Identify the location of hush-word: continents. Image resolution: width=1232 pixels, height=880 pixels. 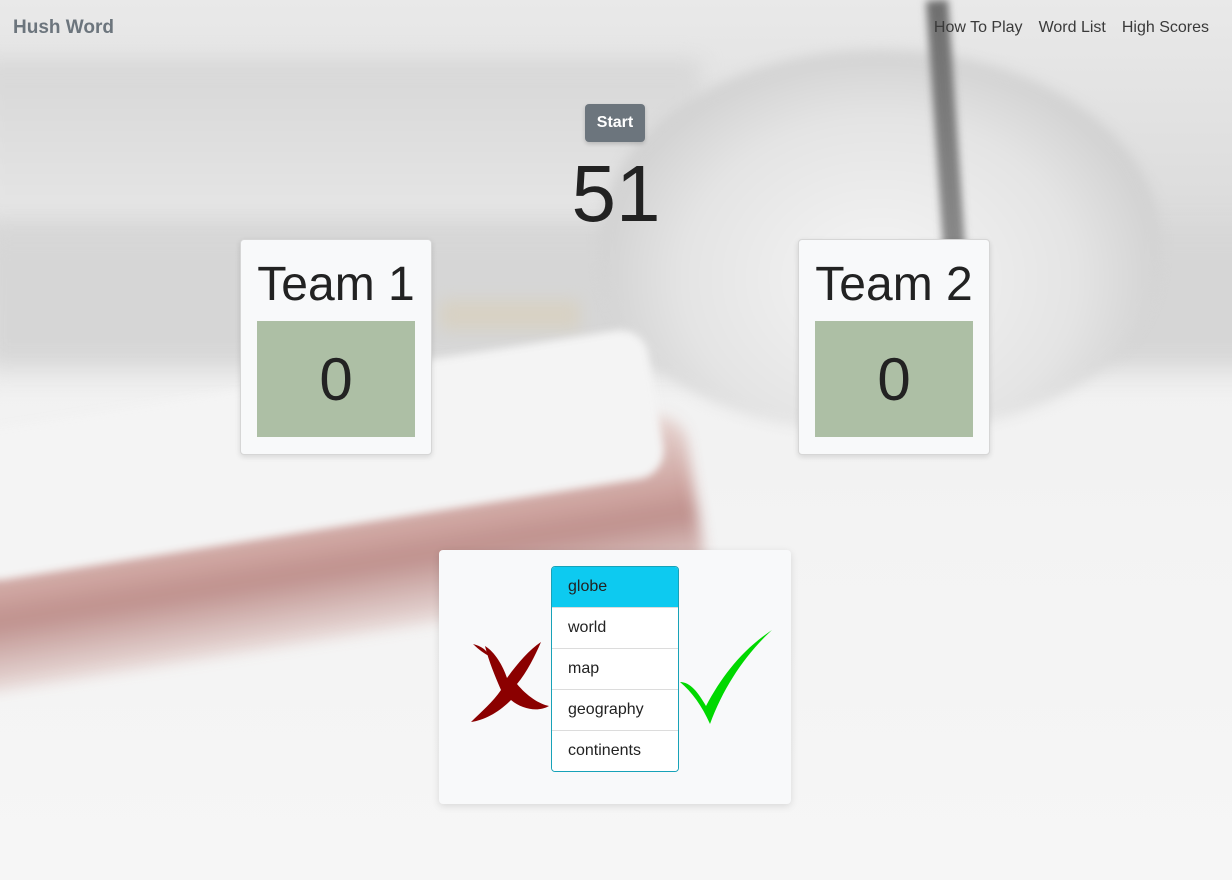
(615, 750).